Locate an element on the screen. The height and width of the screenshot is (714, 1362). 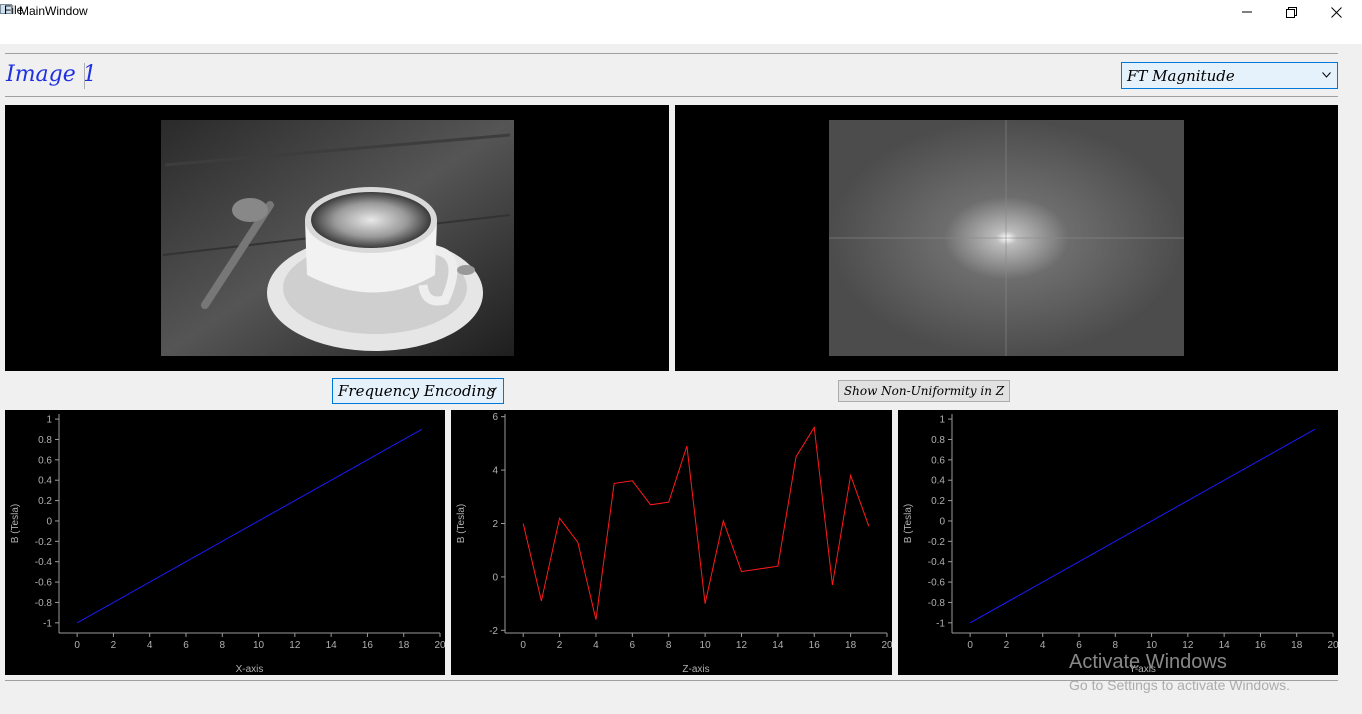
y-tick-label: -2 is located at coordinates (493, 631).